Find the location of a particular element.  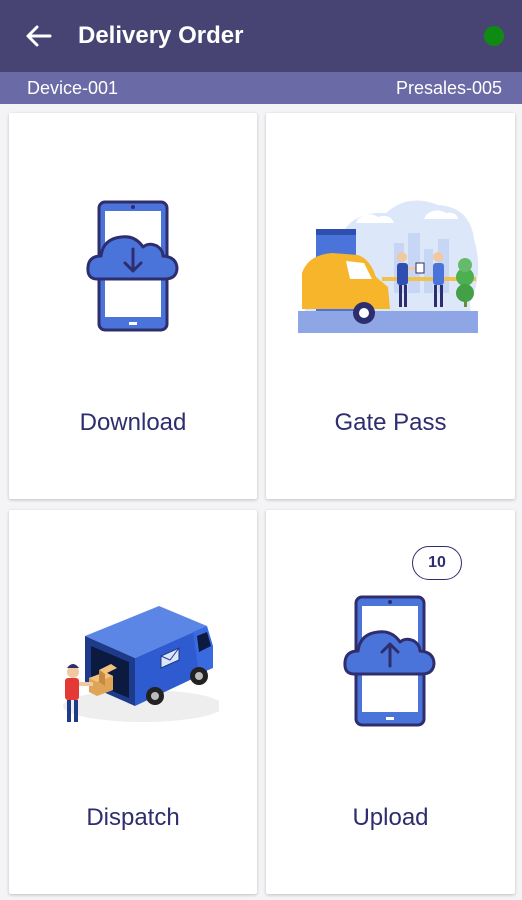

presales-id-label: Presales-005 is located at coordinates (448, 87).